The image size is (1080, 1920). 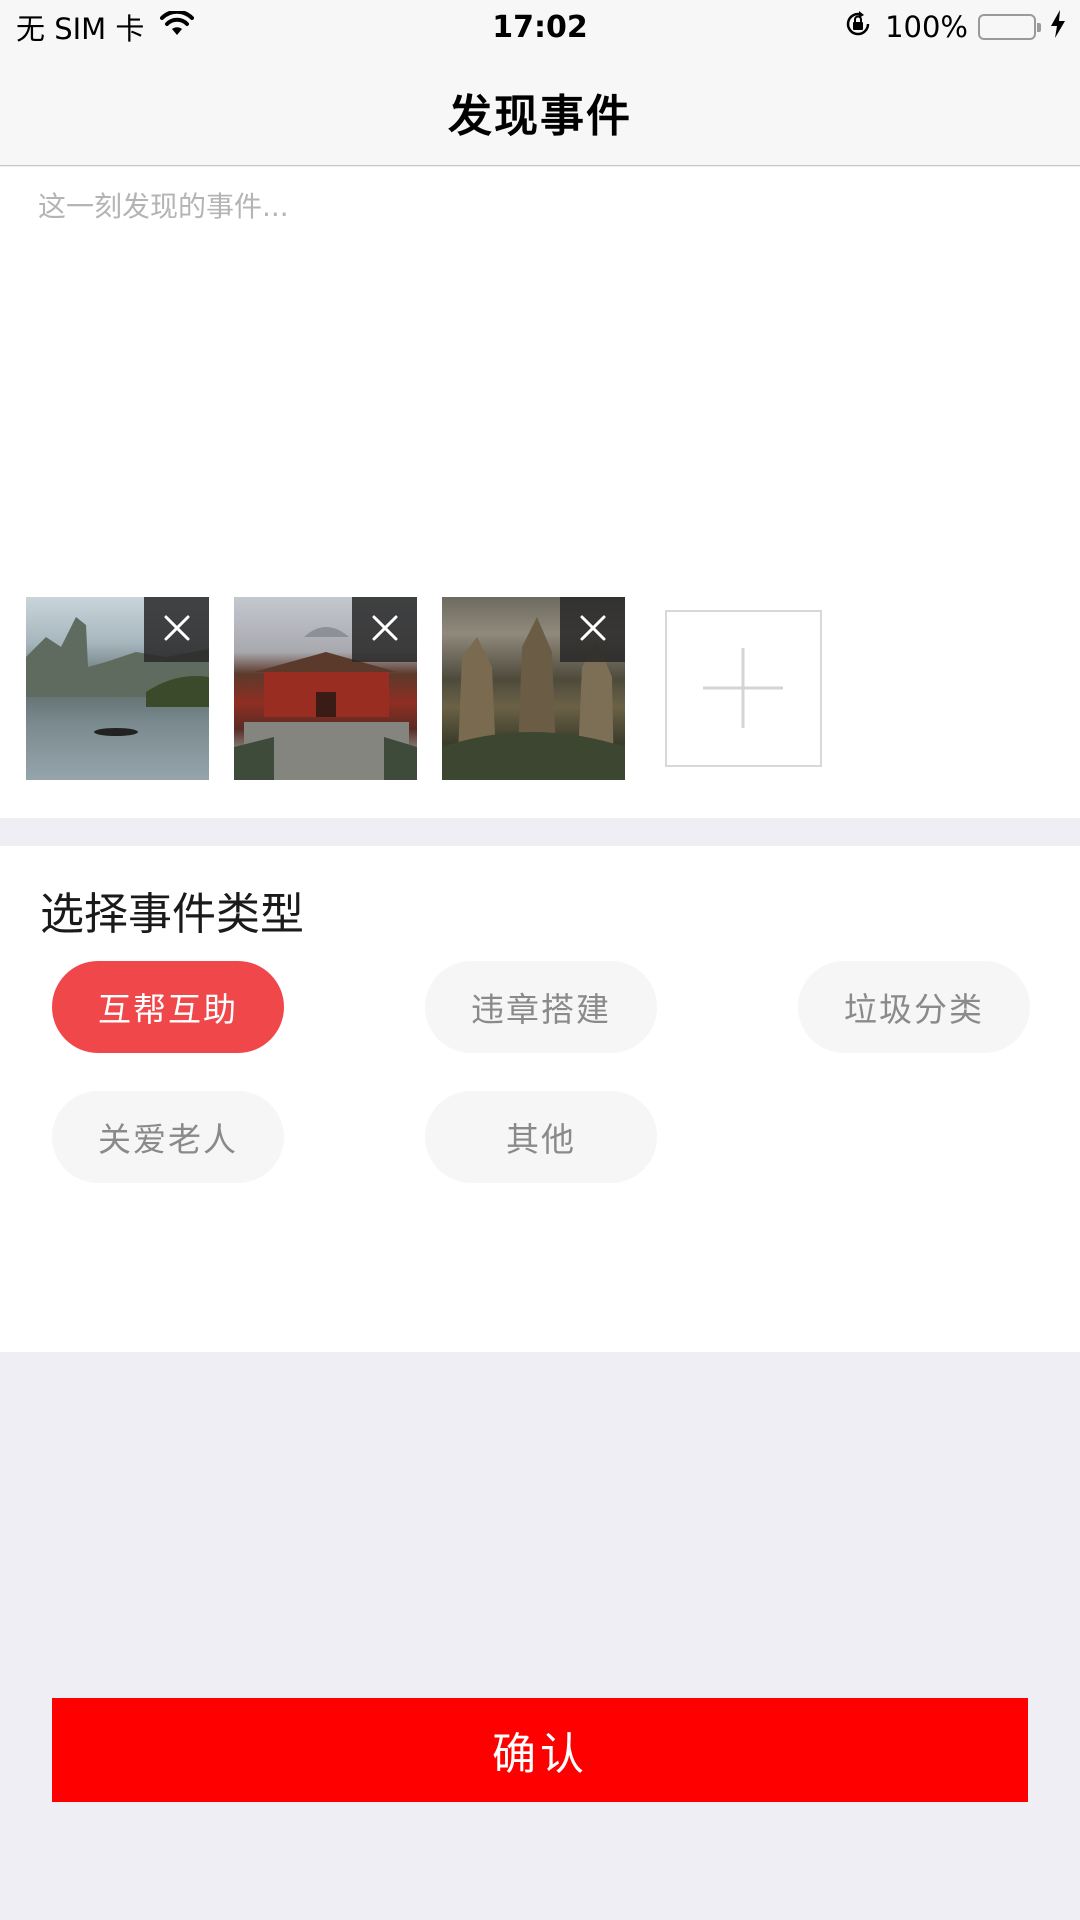 I want to click on event-type-heading: 选择事件类型, so click(x=172, y=914).